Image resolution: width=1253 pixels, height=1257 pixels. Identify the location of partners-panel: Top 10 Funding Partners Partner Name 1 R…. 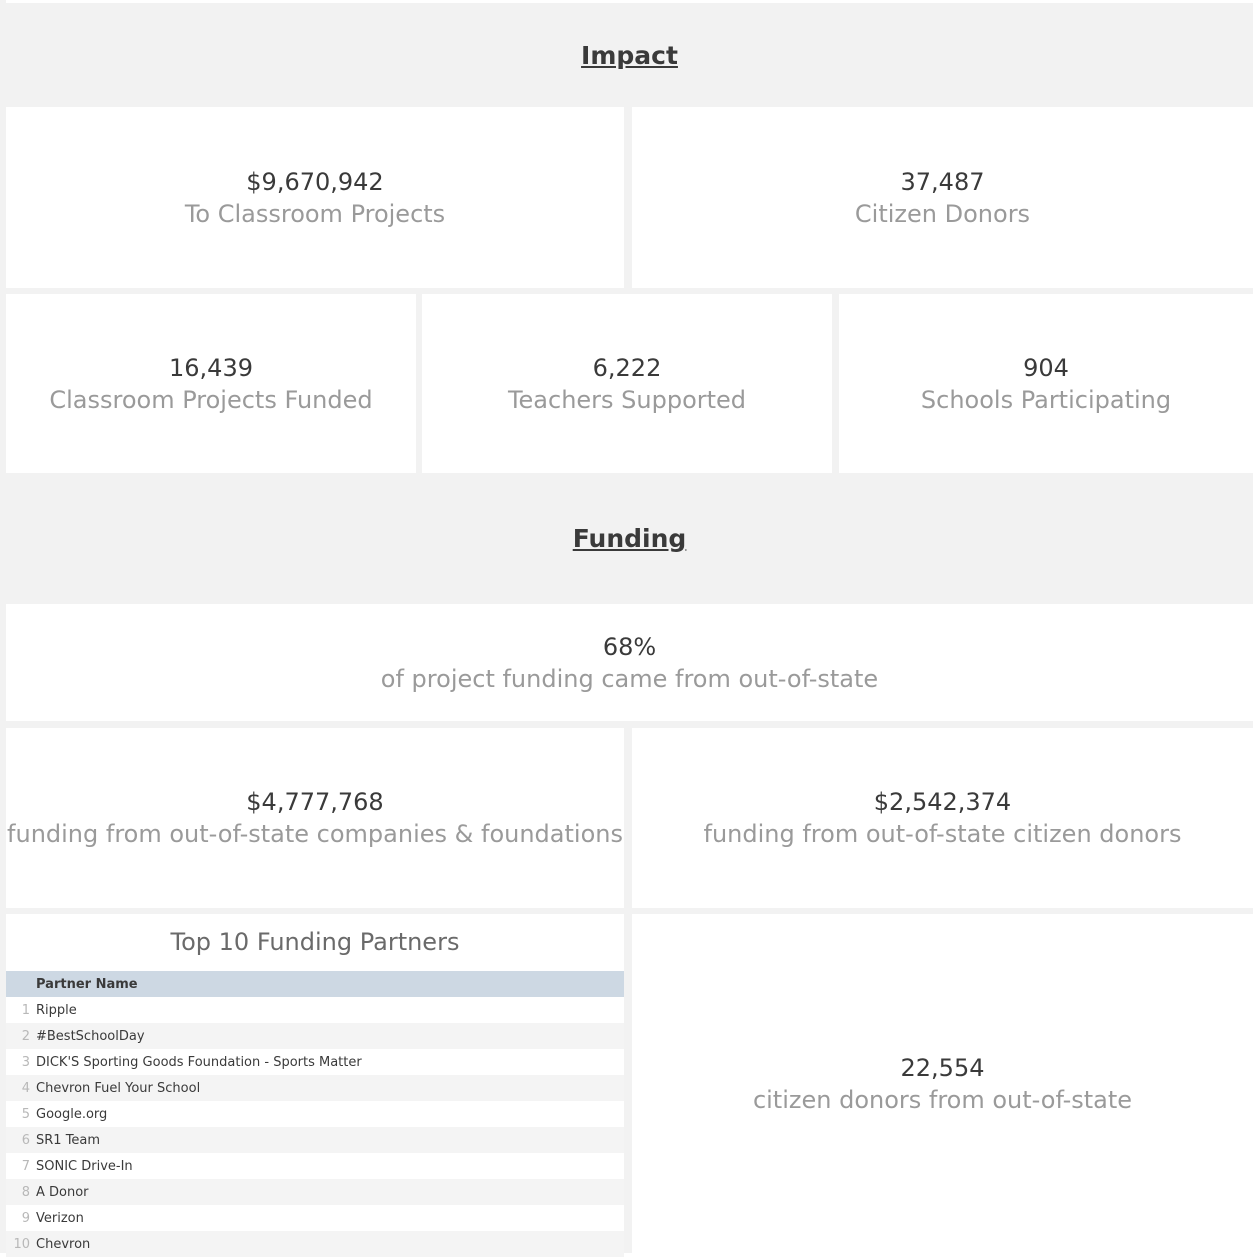
(315, 1085).